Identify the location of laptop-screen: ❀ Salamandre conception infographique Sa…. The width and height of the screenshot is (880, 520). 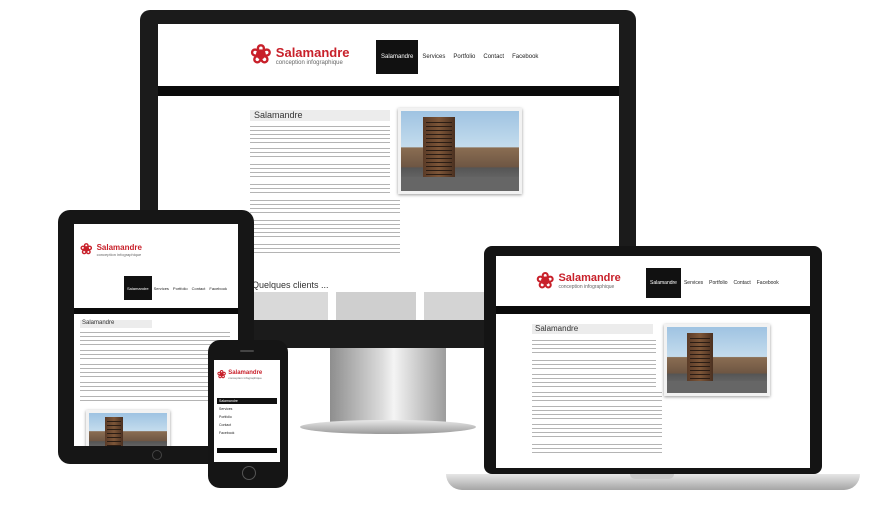
(653, 362).